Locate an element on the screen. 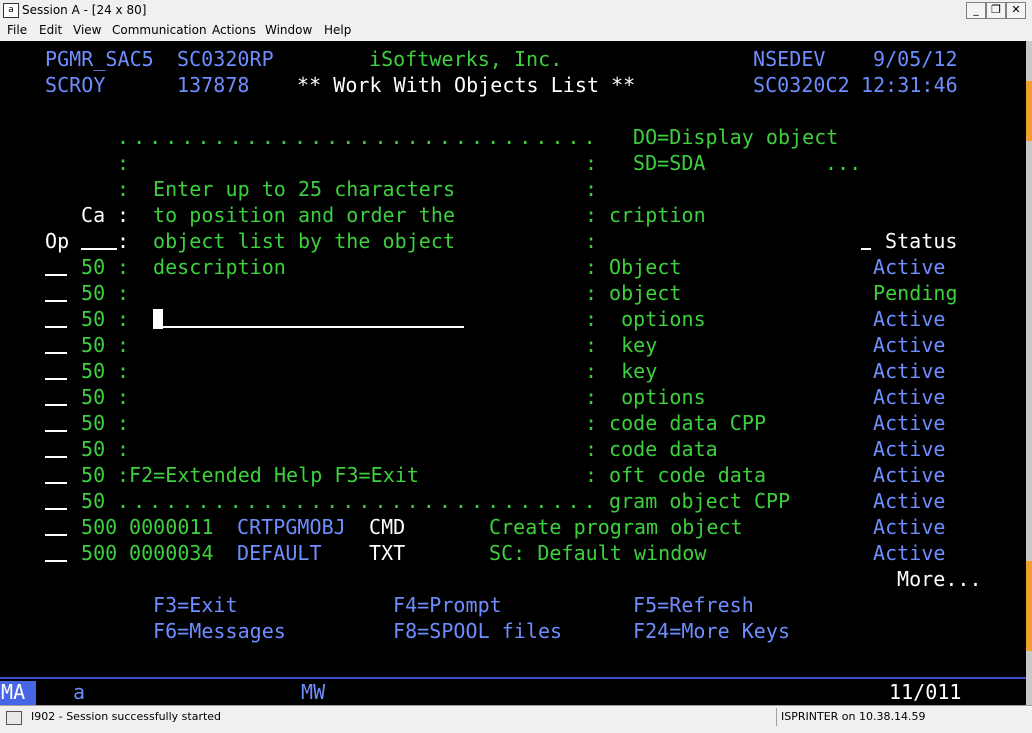 This screenshot has height=733, width=1032. row-description: key is located at coordinates (633, 371).